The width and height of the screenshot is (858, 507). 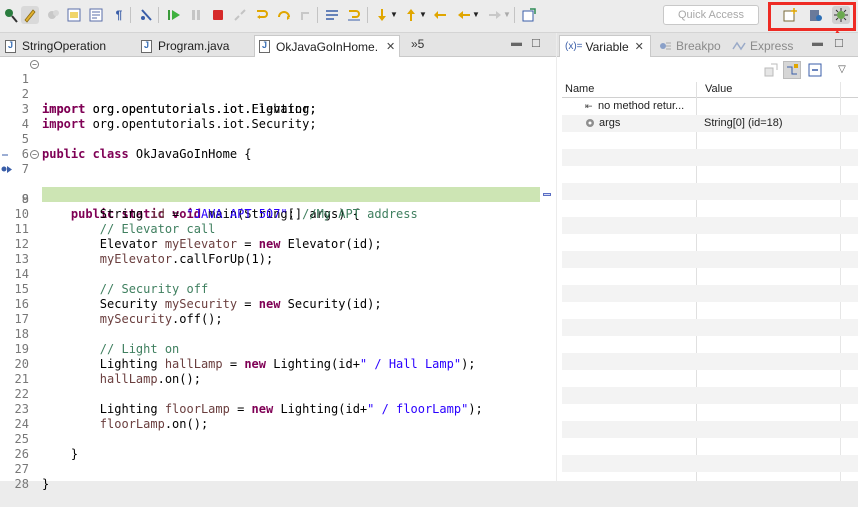 I want to click on code-line: 24, so click(x=278, y=416).